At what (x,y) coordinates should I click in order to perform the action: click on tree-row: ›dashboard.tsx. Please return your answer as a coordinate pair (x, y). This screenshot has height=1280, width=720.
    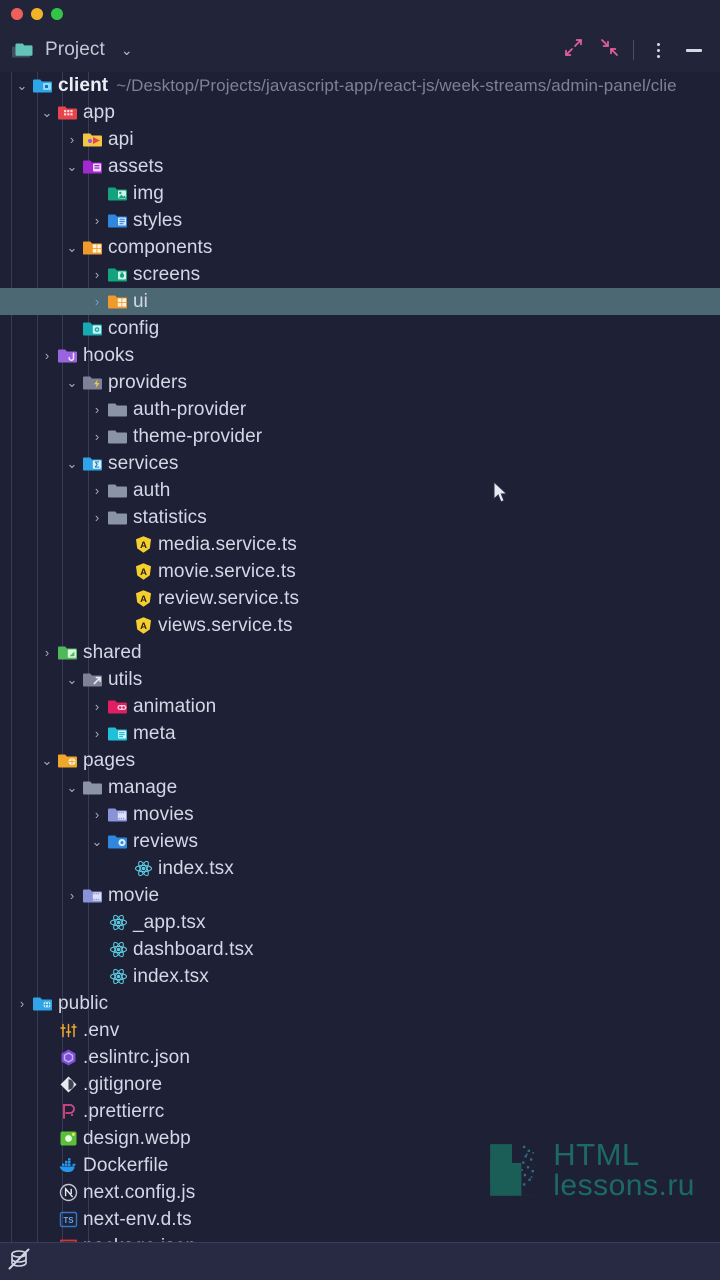
    Looking at the image, I should click on (360, 949).